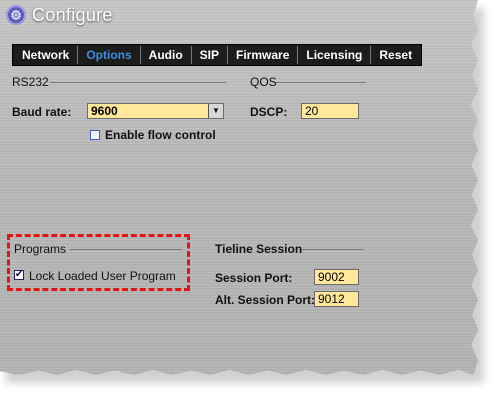 This screenshot has width=500, height=393. What do you see at coordinates (335, 55) in the screenshot?
I see `tab-licensing: Licensing` at bounding box center [335, 55].